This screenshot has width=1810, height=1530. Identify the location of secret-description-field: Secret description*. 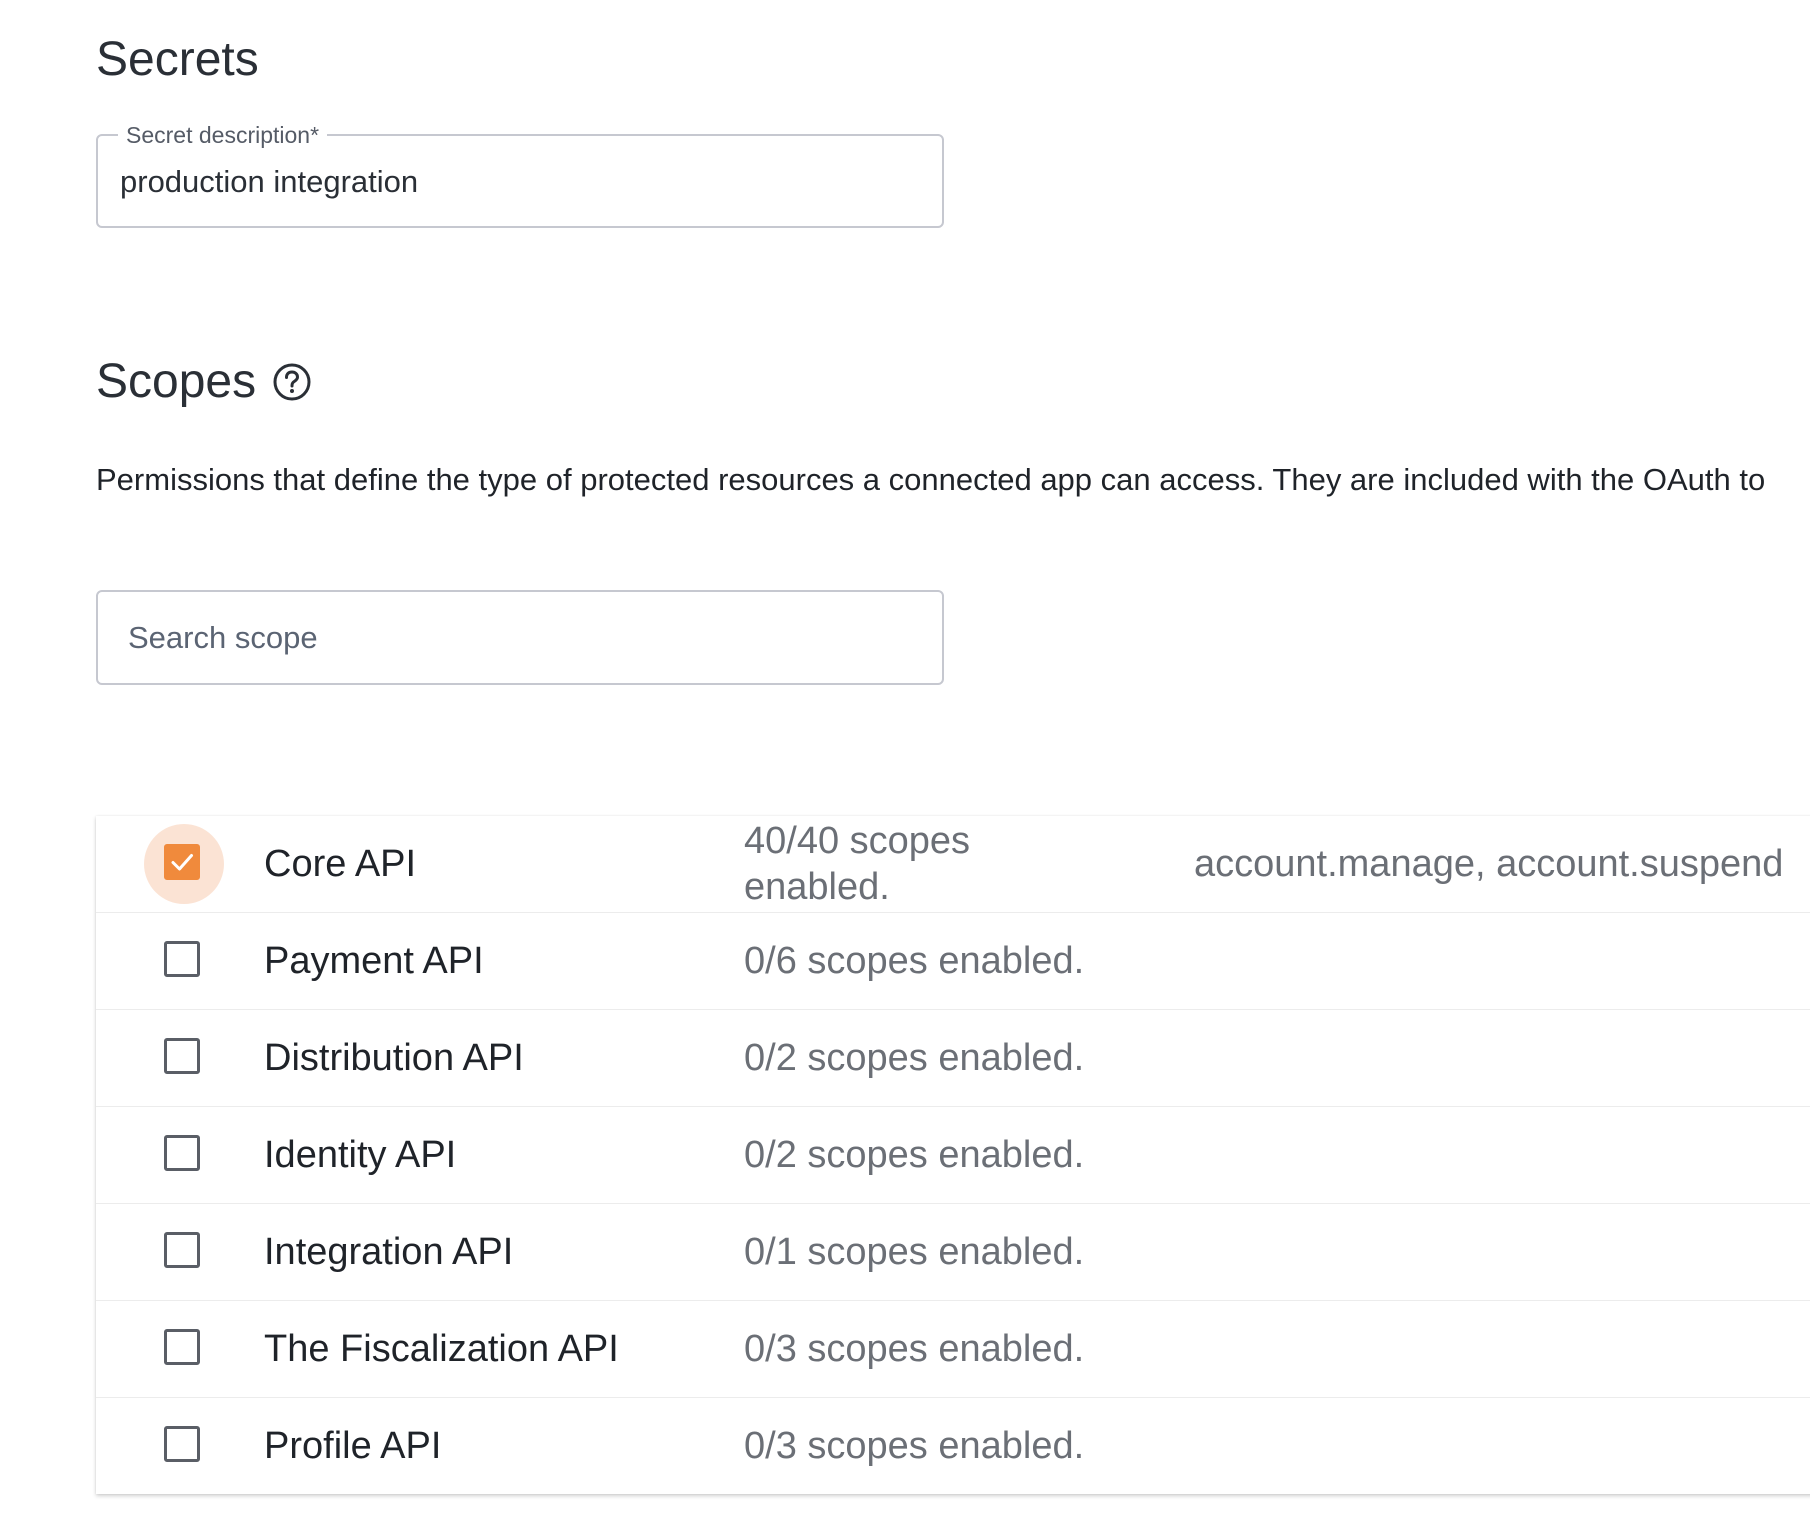
(520, 174).